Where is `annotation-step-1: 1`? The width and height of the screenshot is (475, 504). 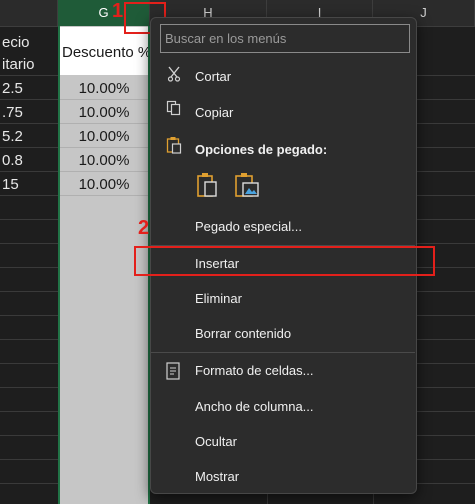 annotation-step-1: 1 is located at coordinates (118, 11).